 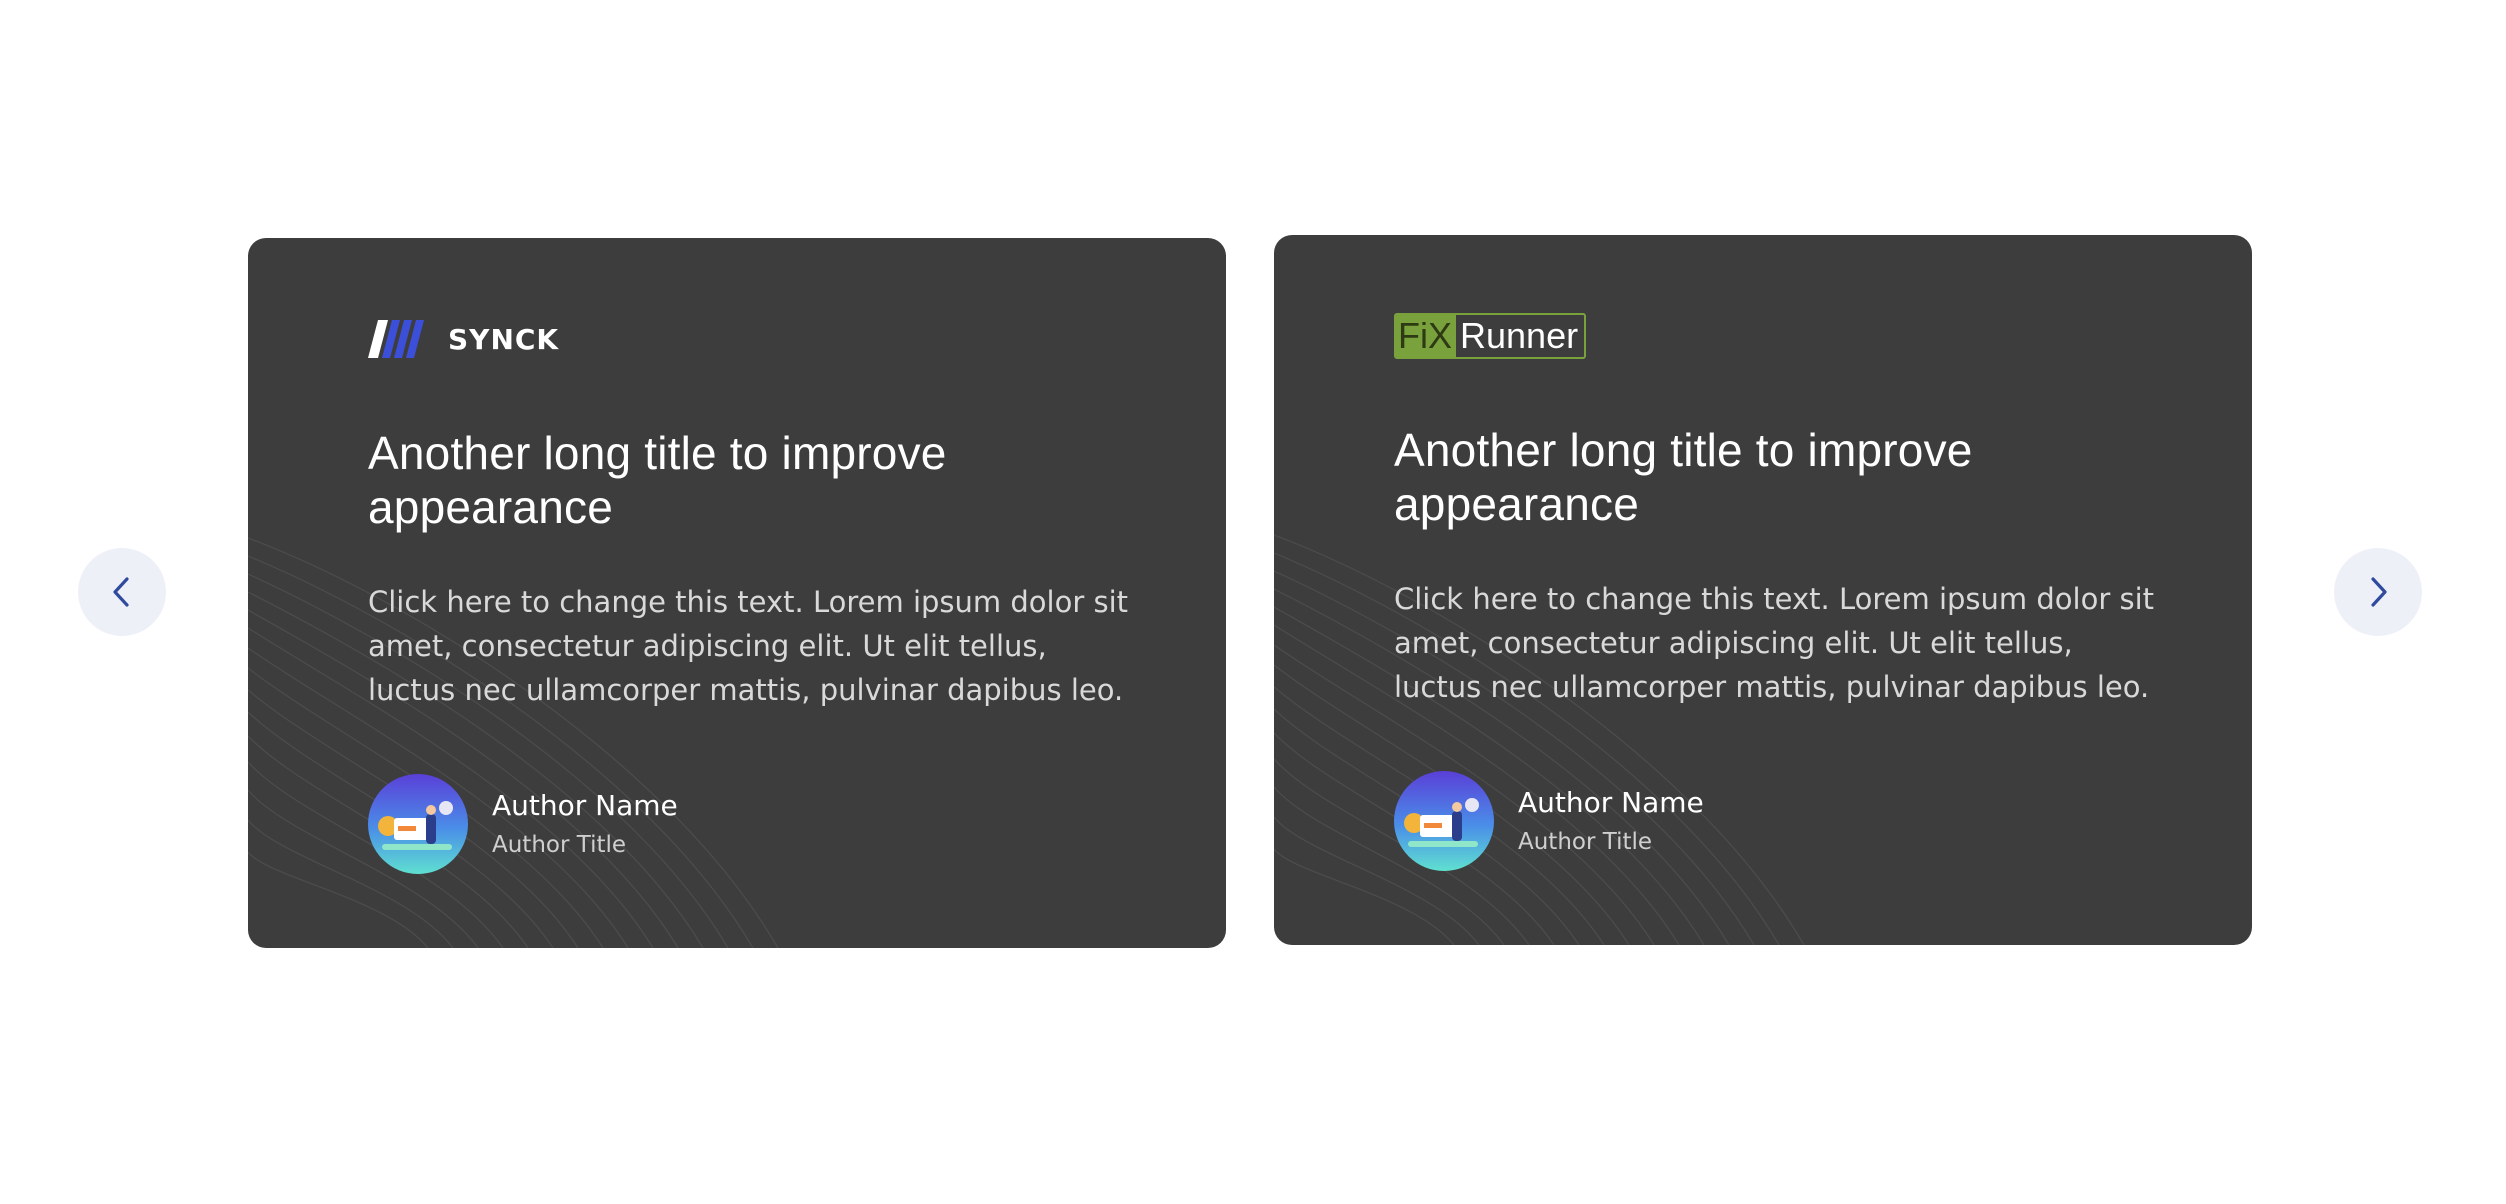 I want to click on carousel-prev-button, so click(x=122, y=592).